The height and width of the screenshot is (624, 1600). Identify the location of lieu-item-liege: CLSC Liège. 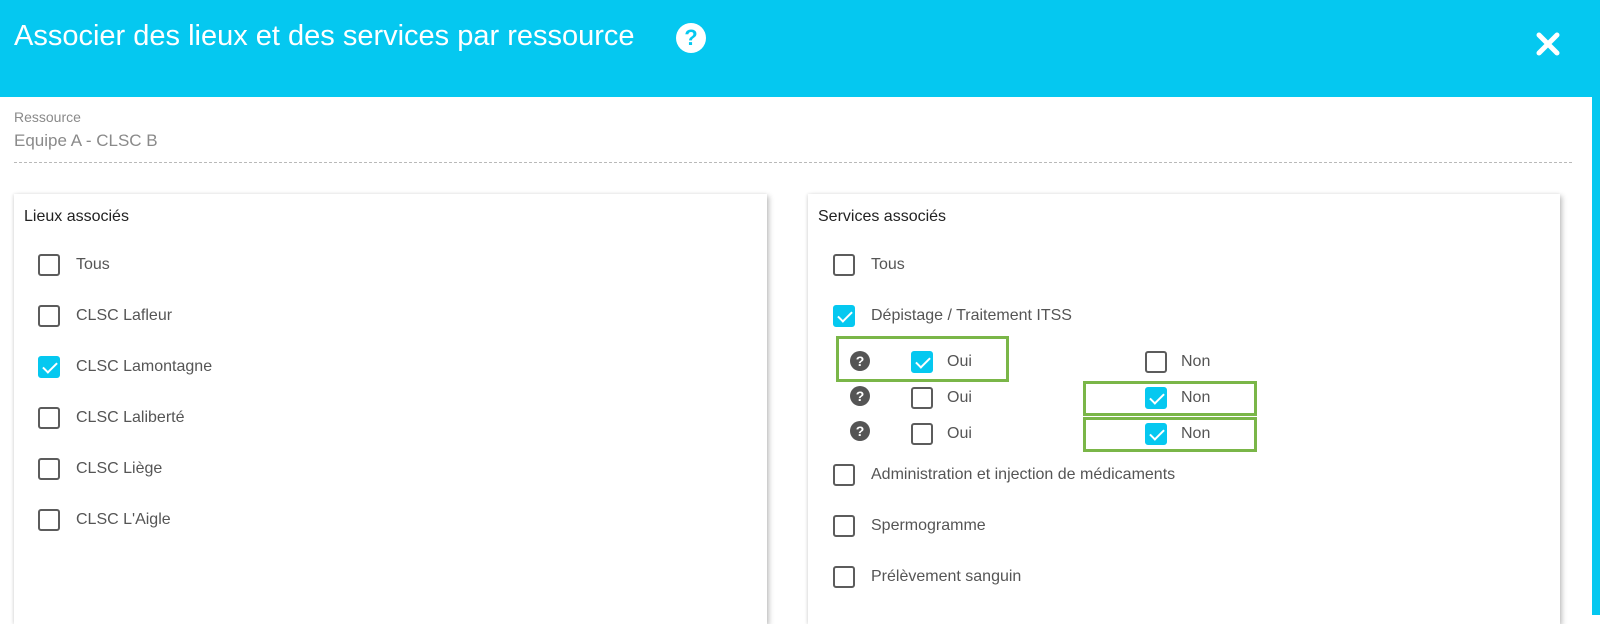
(100, 469).